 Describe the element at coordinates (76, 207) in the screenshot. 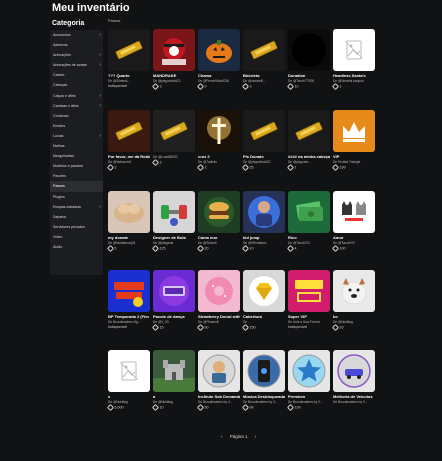

I see `sidebar-item: Roupas clássicas ›` at that location.